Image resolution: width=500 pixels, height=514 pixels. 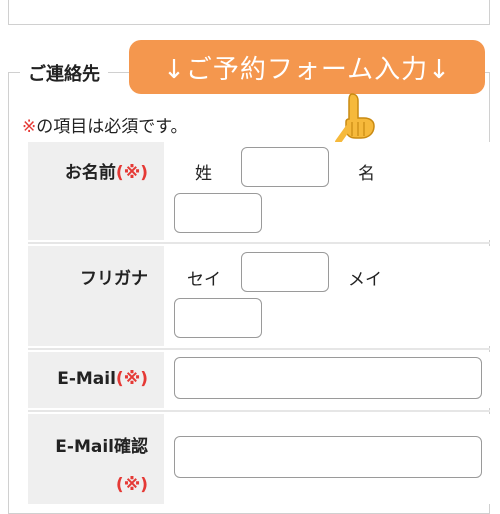 What do you see at coordinates (285, 272) in the screenshot?
I see `last-name-kana-input` at bounding box center [285, 272].